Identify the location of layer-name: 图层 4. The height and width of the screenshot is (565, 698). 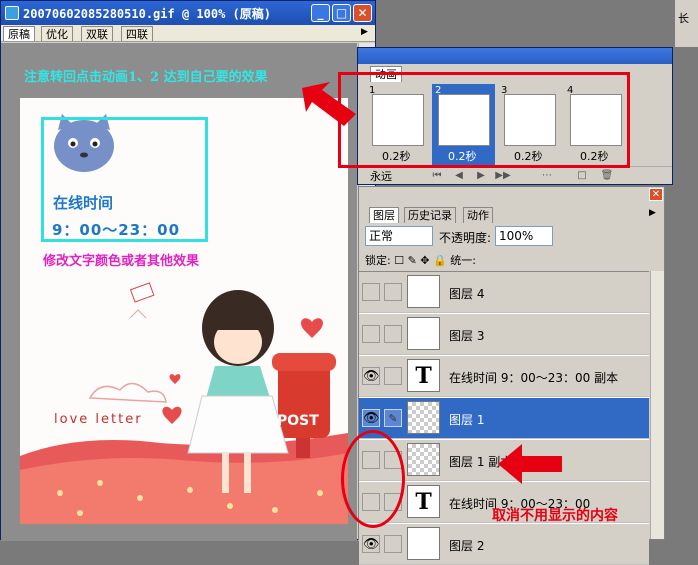
(467, 294).